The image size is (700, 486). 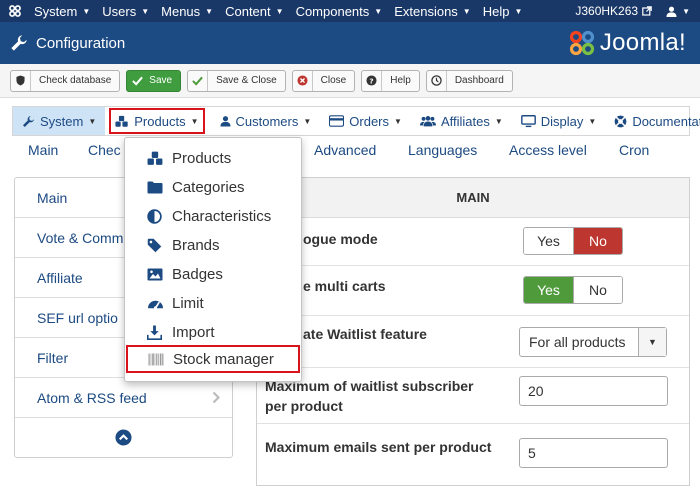 I want to click on menu-item-brands: Brands, so click(x=213, y=245).